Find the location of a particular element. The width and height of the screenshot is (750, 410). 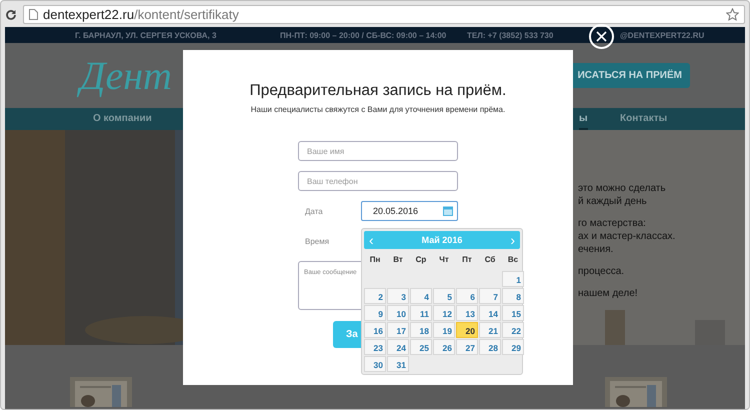

field-label: Время is located at coordinates (317, 241).